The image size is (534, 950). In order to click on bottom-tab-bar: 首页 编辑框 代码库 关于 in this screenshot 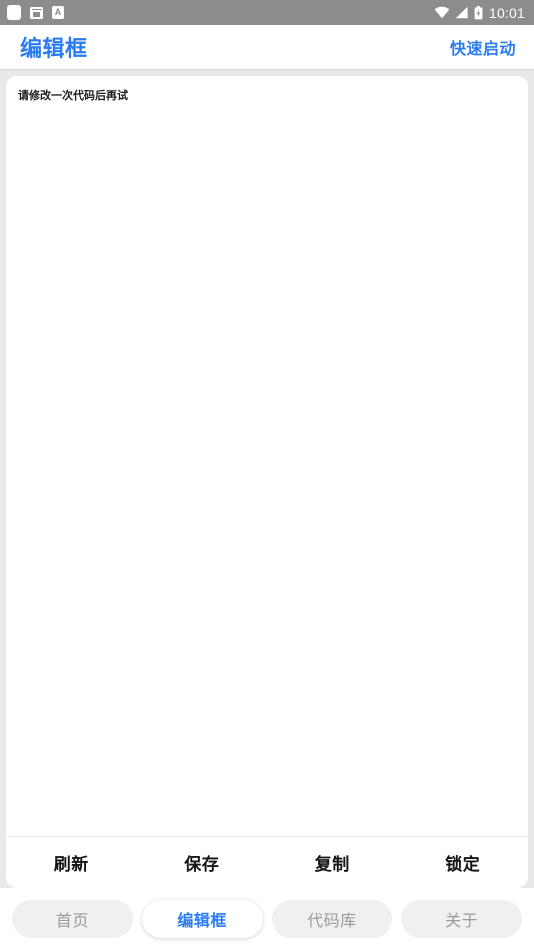, I will do `click(267, 919)`.